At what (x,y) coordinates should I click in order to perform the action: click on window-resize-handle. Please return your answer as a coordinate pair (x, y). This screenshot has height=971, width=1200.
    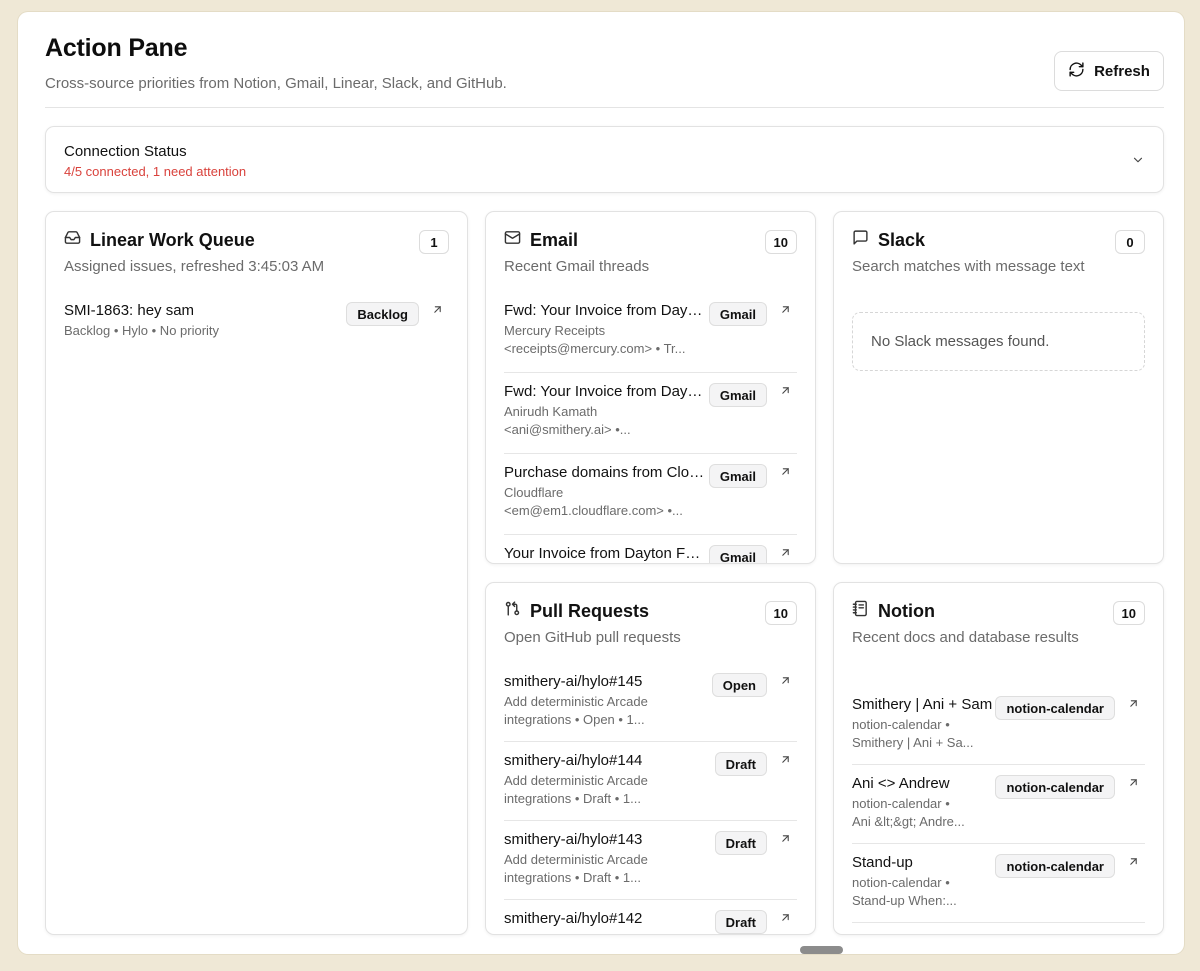
    Looking at the image, I should click on (821, 950).